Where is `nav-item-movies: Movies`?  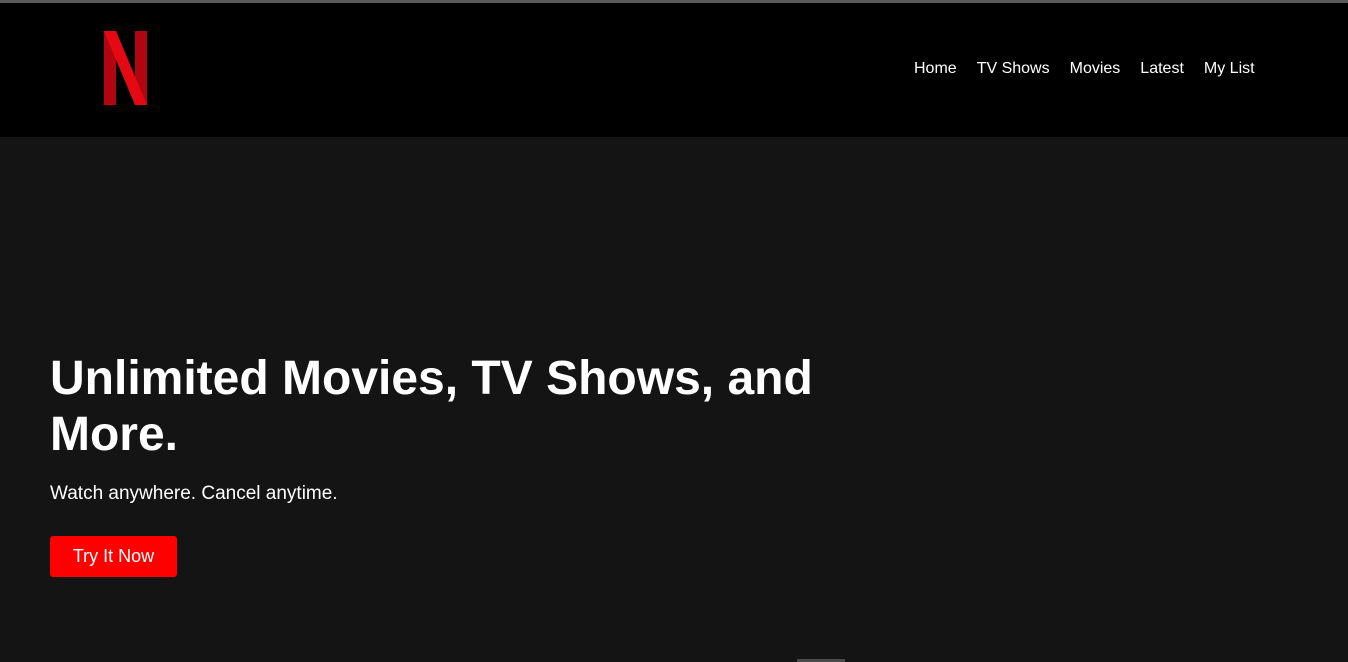 nav-item-movies: Movies is located at coordinates (1095, 69).